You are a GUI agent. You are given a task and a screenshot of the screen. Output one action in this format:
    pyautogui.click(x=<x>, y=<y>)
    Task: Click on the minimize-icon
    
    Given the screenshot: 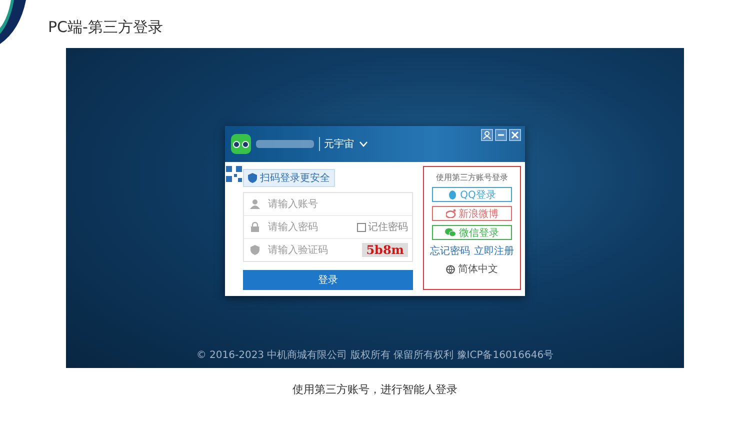 What is the action you would take?
    pyautogui.click(x=501, y=135)
    